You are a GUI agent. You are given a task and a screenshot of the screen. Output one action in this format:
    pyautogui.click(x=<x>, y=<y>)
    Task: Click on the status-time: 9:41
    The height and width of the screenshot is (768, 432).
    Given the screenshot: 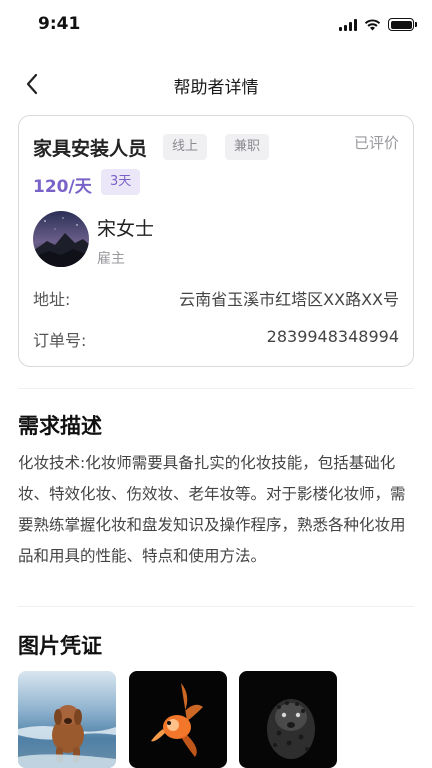 What is the action you would take?
    pyautogui.click(x=59, y=24)
    